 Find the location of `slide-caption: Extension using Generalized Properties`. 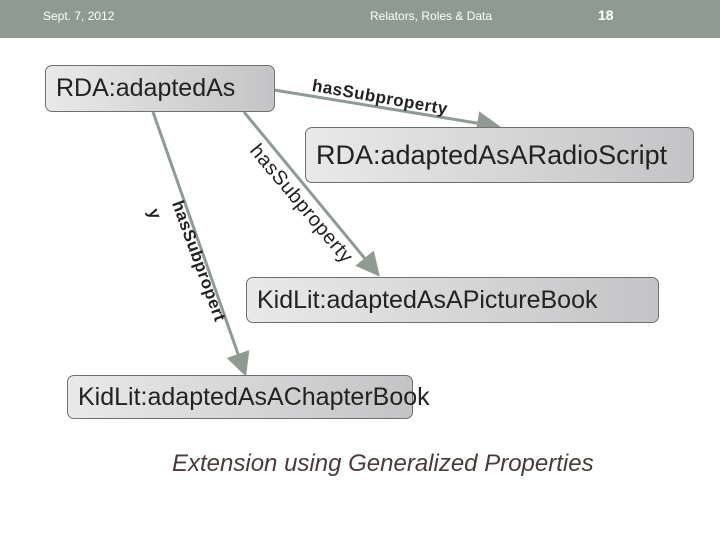

slide-caption: Extension using Generalized Properties is located at coordinates (383, 463).